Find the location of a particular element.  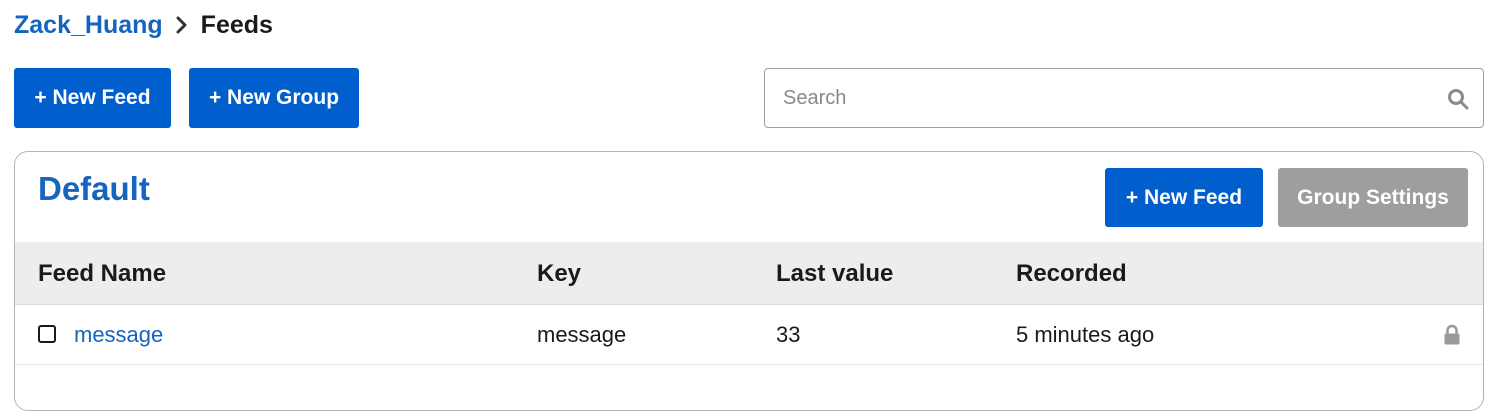

table-header: Feed Name Key Last value Recorded is located at coordinates (749, 273).